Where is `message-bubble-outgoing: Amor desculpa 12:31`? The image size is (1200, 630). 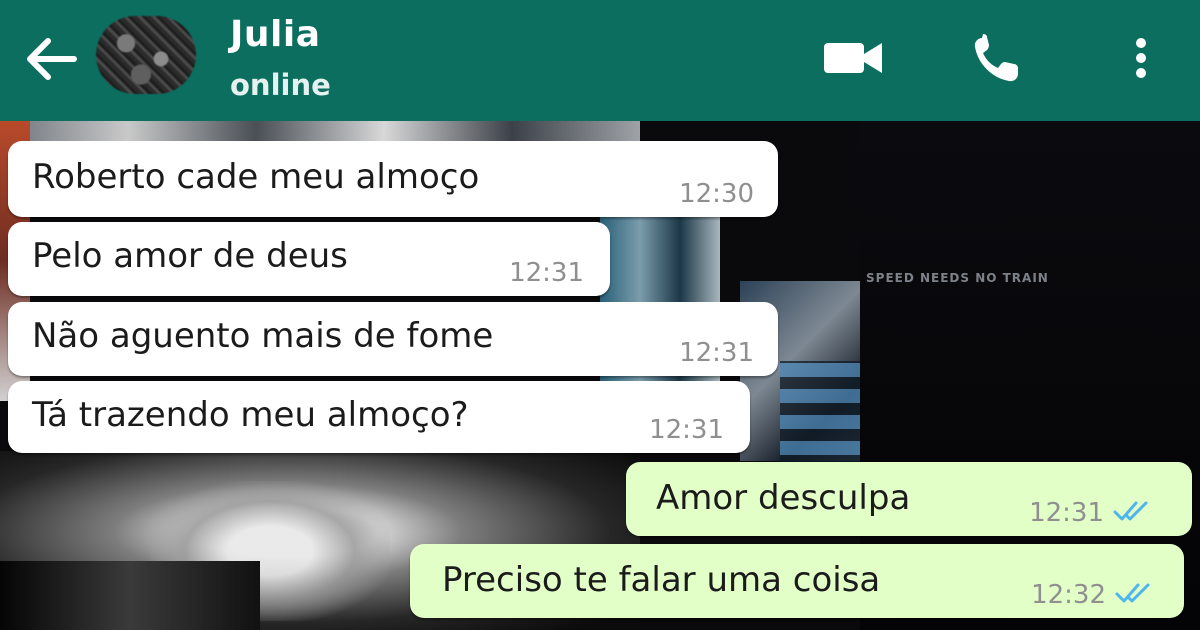 message-bubble-outgoing: Amor desculpa 12:31 is located at coordinates (909, 499).